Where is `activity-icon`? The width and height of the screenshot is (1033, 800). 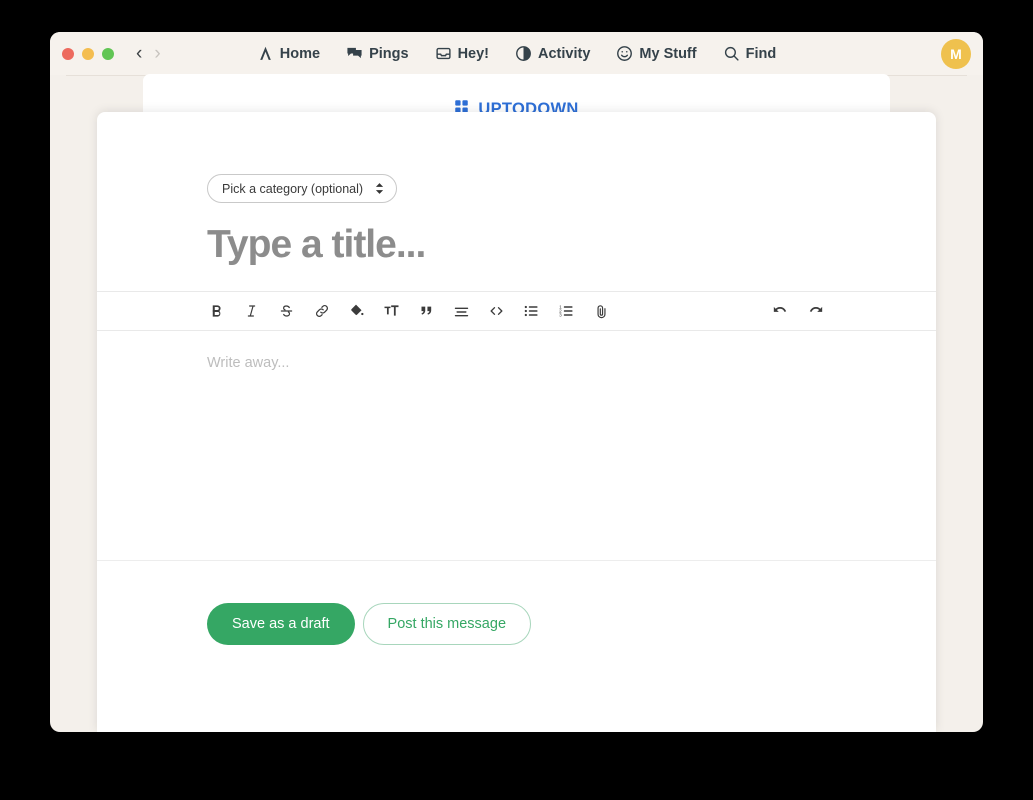 activity-icon is located at coordinates (523, 53).